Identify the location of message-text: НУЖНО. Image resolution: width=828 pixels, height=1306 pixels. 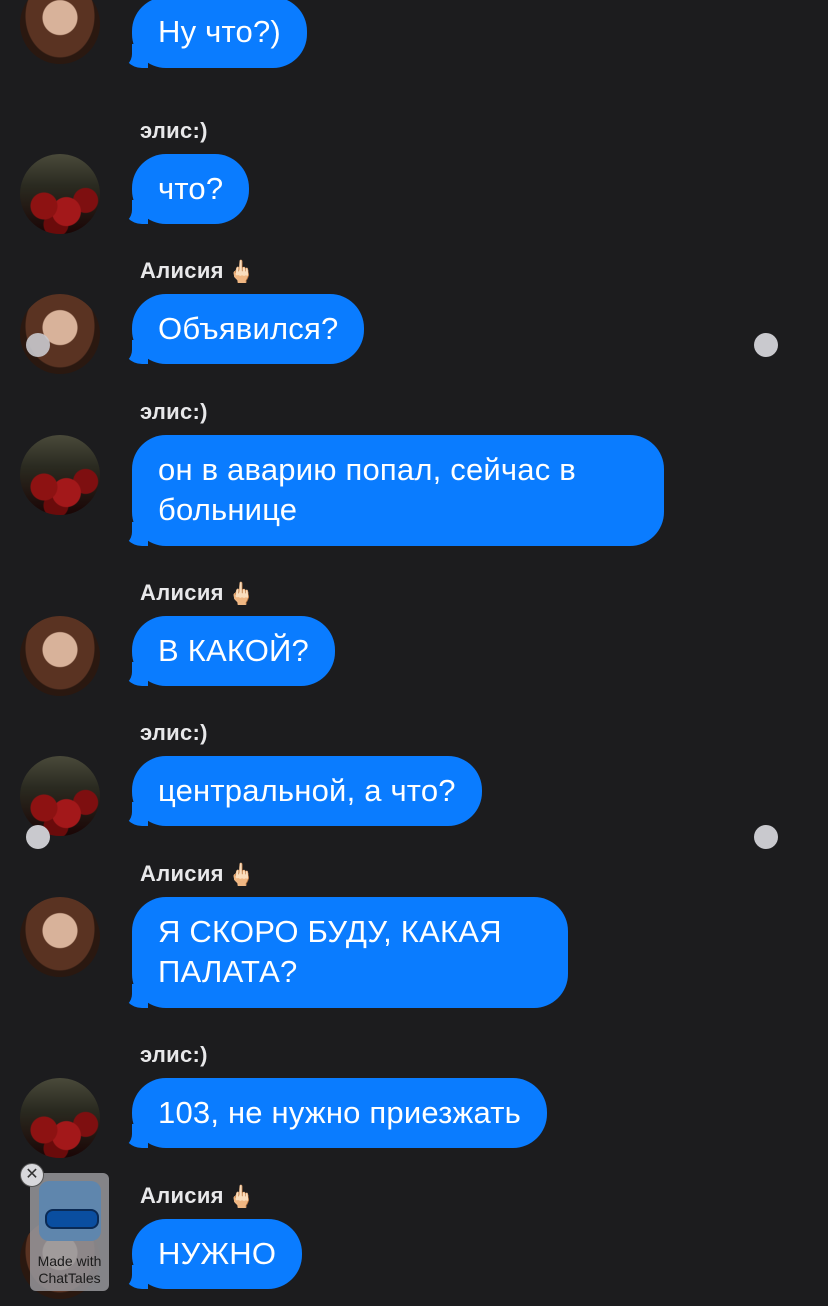
(217, 1253).